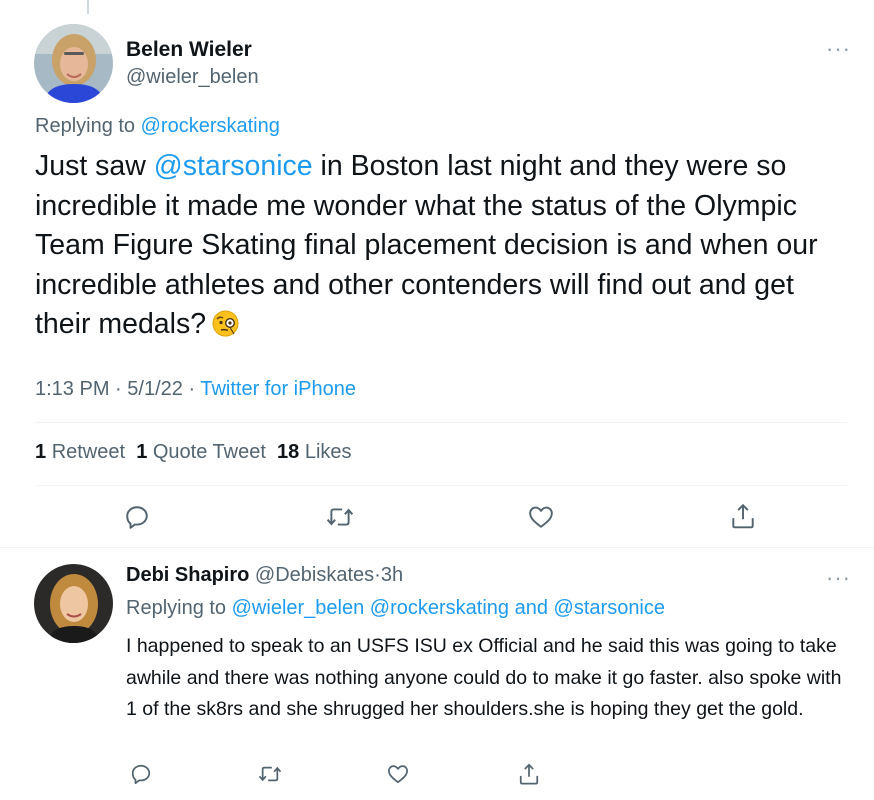 Image resolution: width=874 pixels, height=800 pixels. Describe the element at coordinates (187, 575) in the screenshot. I see `author-name: Debi Shapiro` at that location.